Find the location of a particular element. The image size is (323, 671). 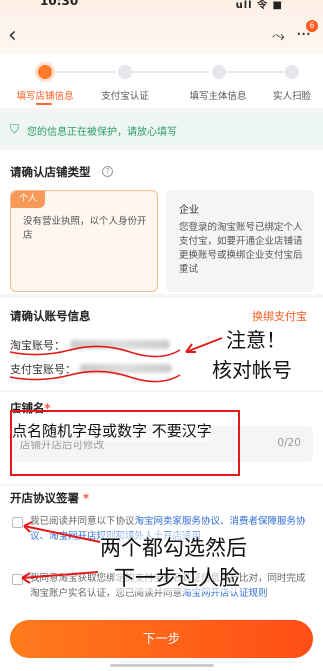

annotation-underline-taobao is located at coordinates (95, 351).